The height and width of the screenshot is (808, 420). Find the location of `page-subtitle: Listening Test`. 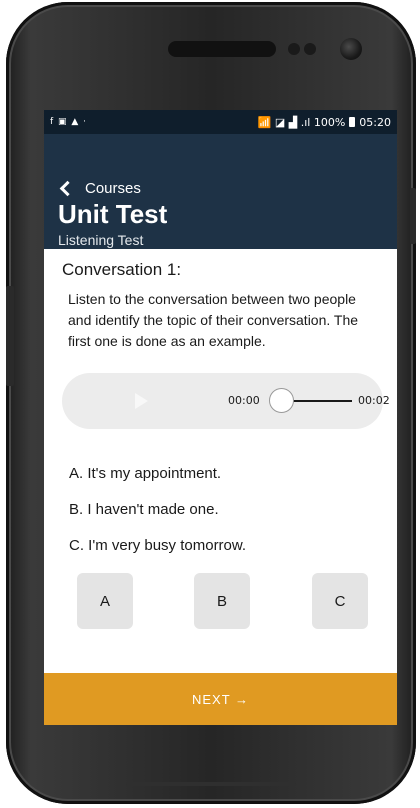

page-subtitle: Listening Test is located at coordinates (101, 240).